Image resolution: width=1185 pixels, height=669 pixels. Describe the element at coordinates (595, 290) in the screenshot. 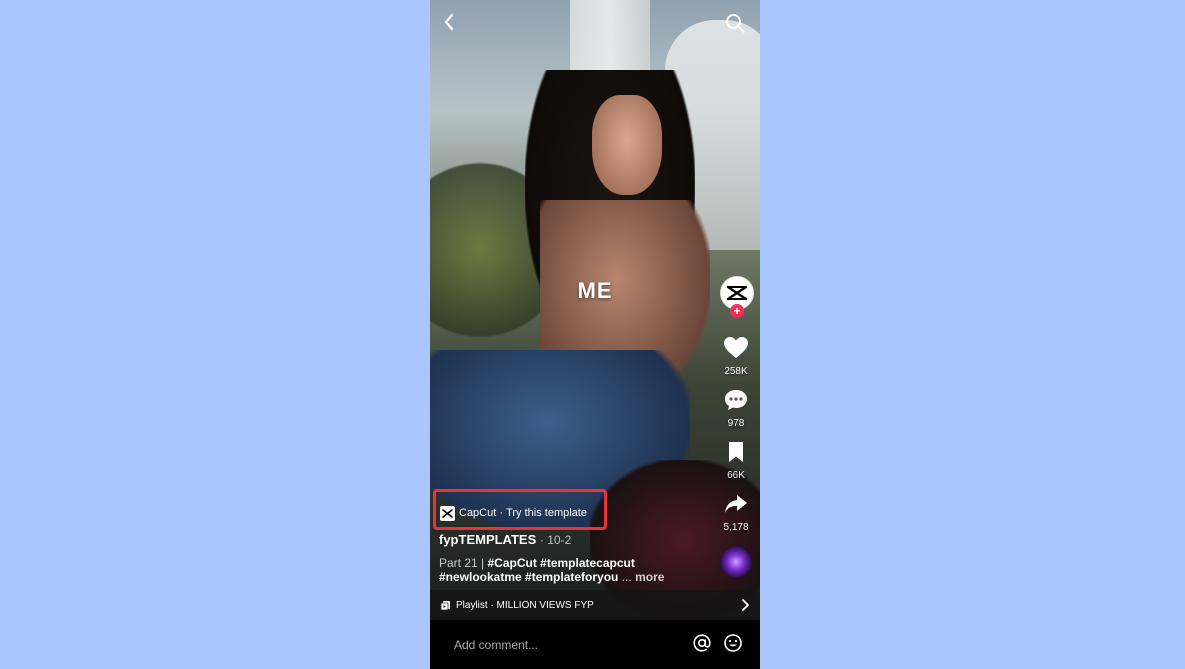

I see `video-overlay-text: ME` at that location.